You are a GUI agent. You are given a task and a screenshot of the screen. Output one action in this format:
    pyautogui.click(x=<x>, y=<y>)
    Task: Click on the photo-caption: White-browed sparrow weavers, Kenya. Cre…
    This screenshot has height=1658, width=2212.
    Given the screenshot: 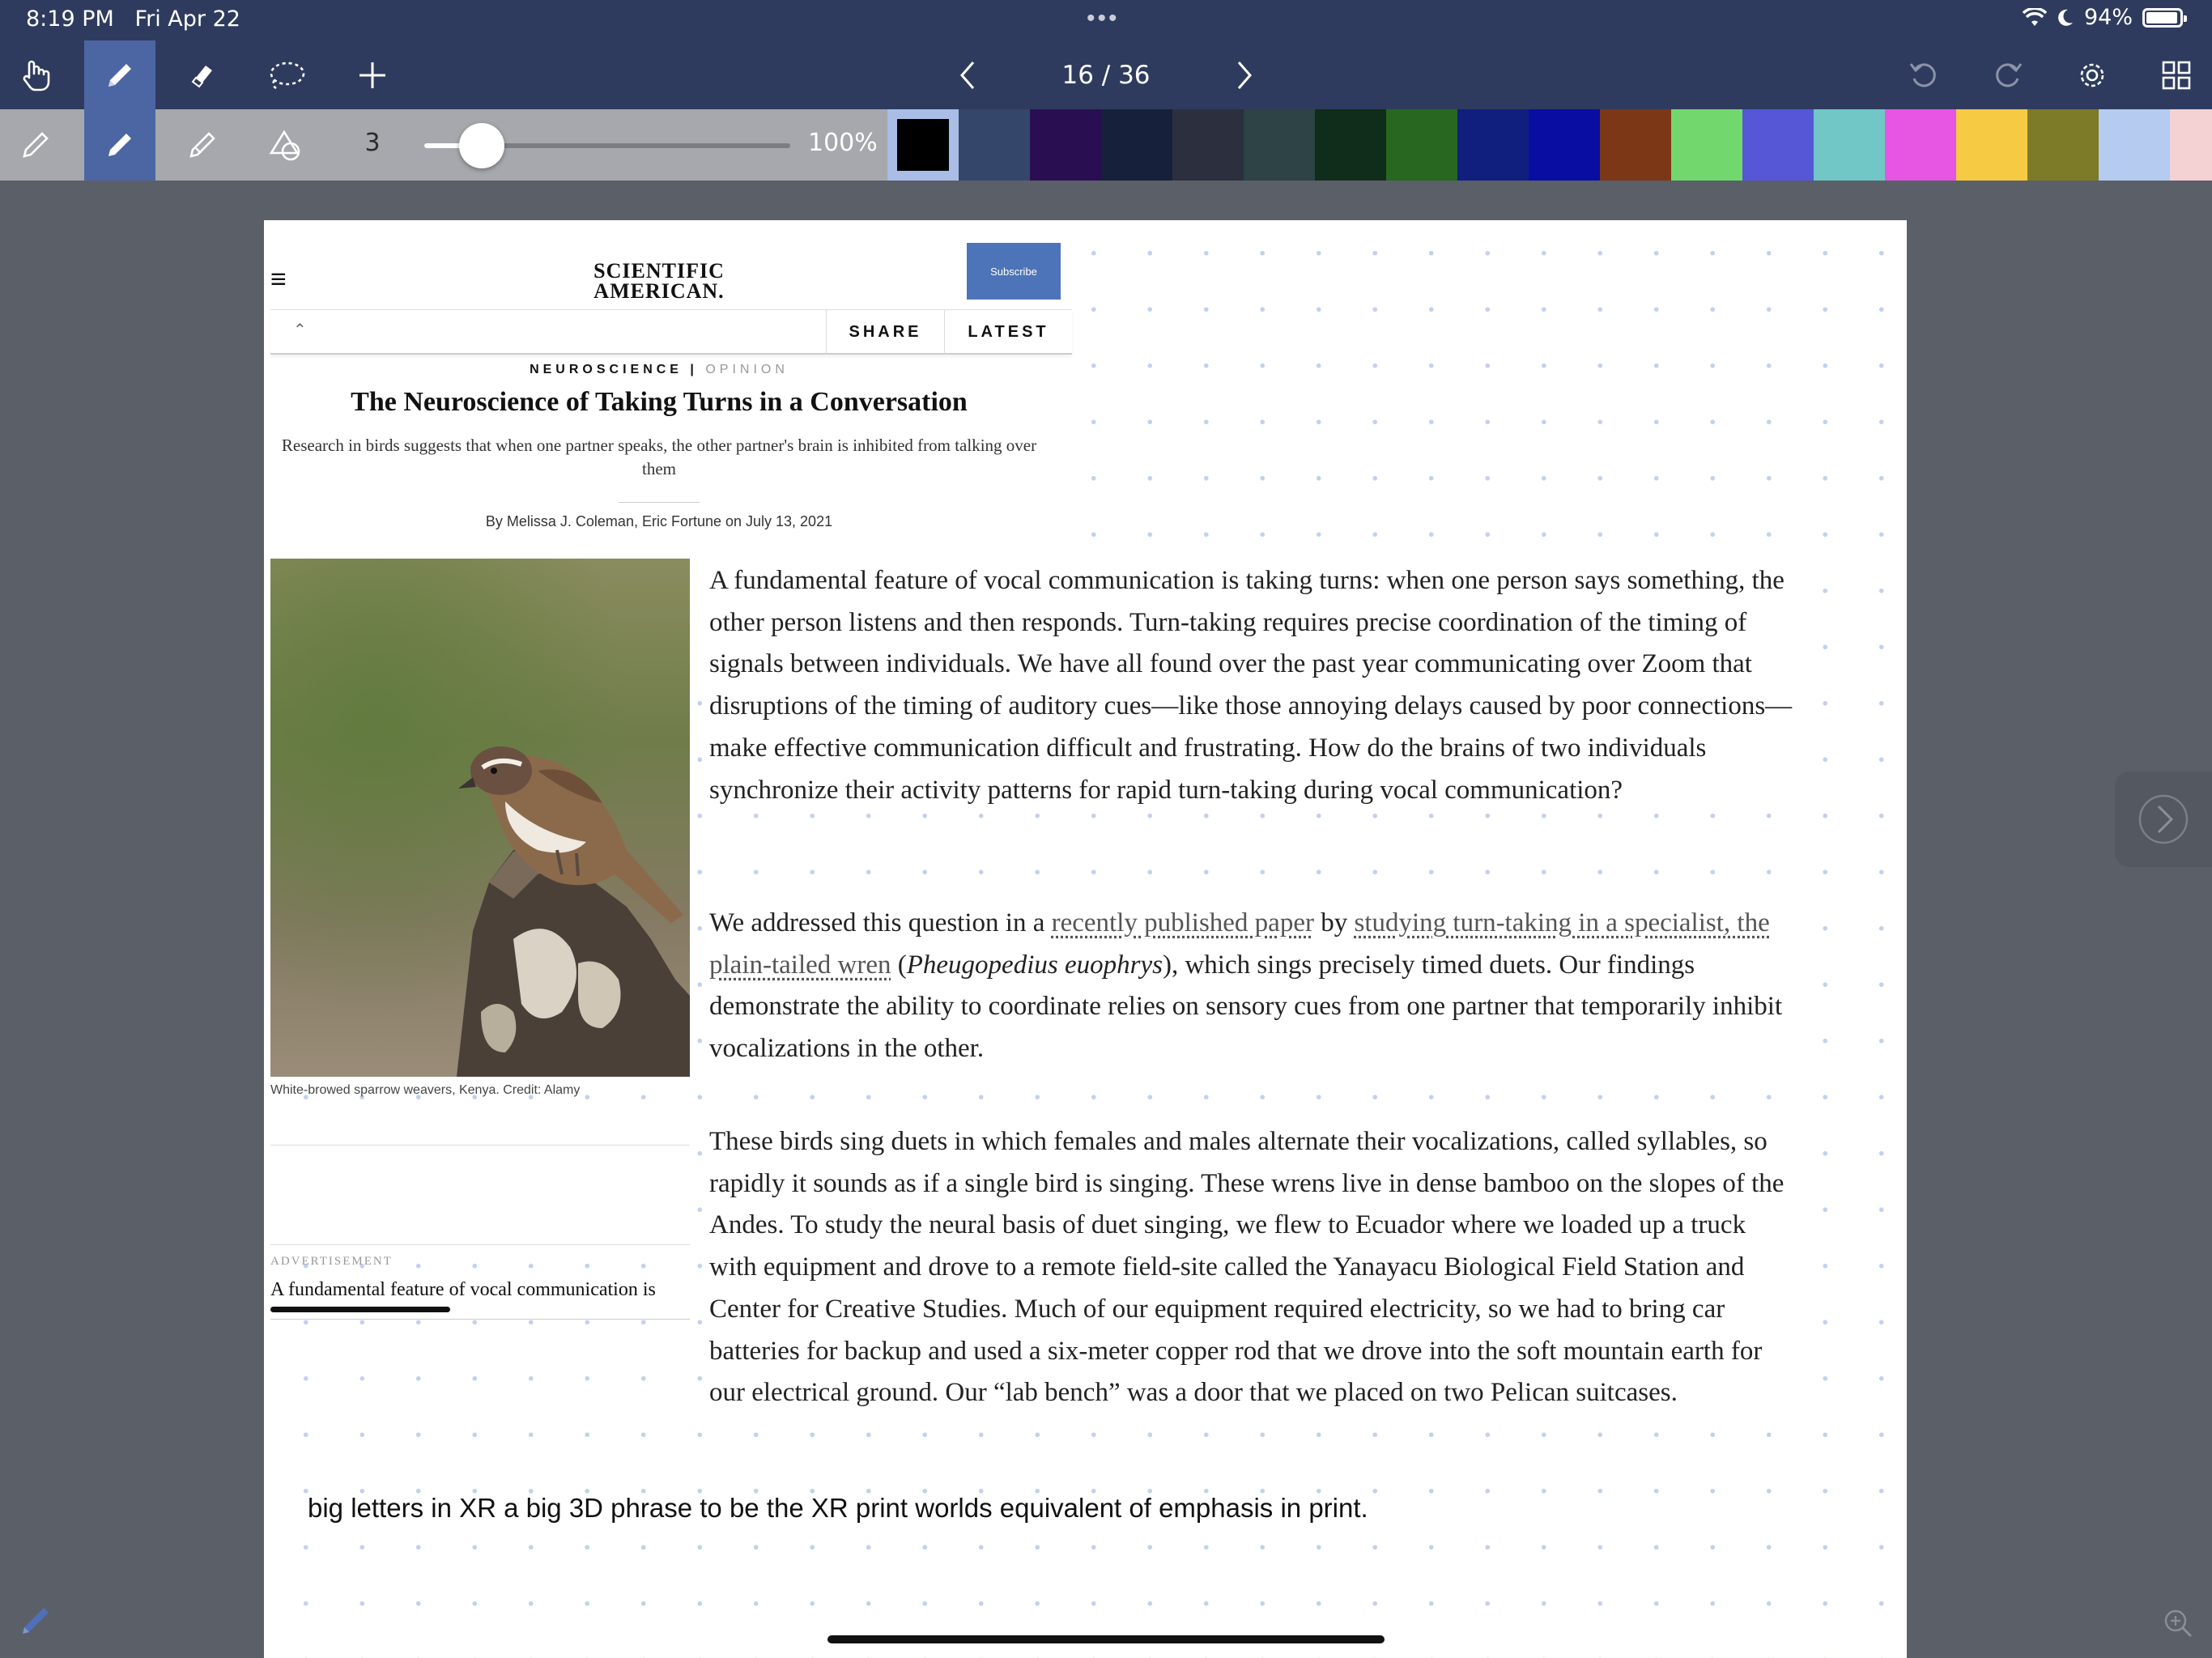 What is the action you would take?
    pyautogui.click(x=426, y=1090)
    